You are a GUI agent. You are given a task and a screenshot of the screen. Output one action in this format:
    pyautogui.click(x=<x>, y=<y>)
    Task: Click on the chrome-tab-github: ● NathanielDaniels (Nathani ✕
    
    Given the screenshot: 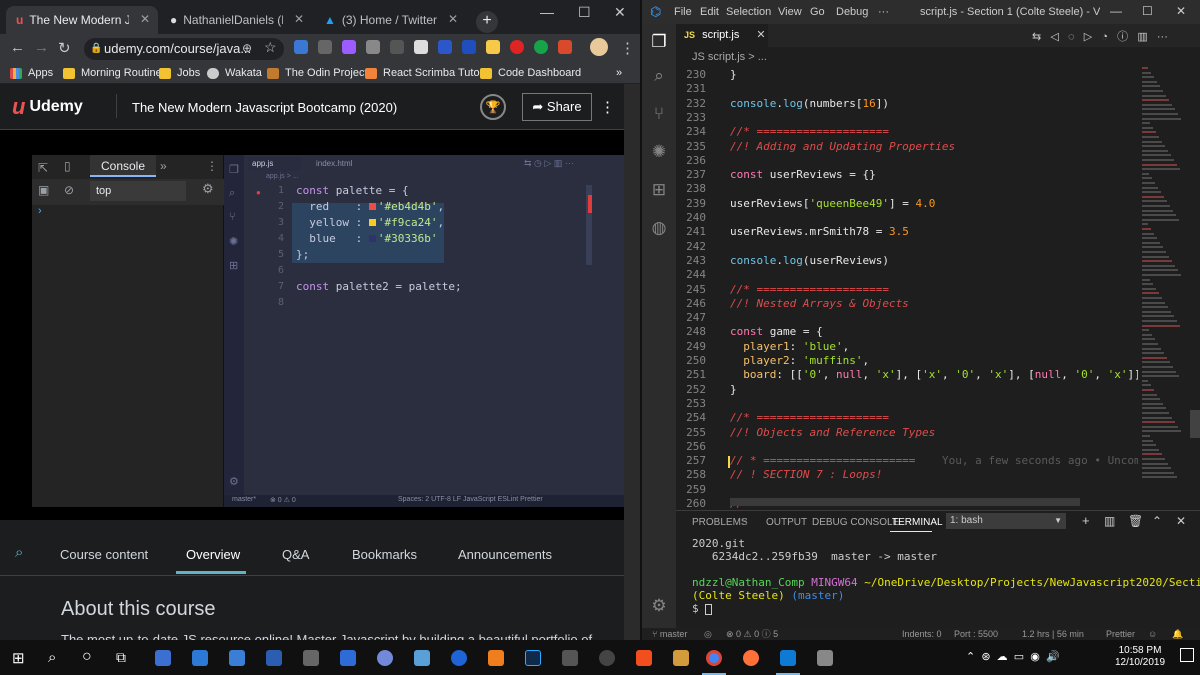 What is the action you would take?
    pyautogui.click(x=236, y=20)
    